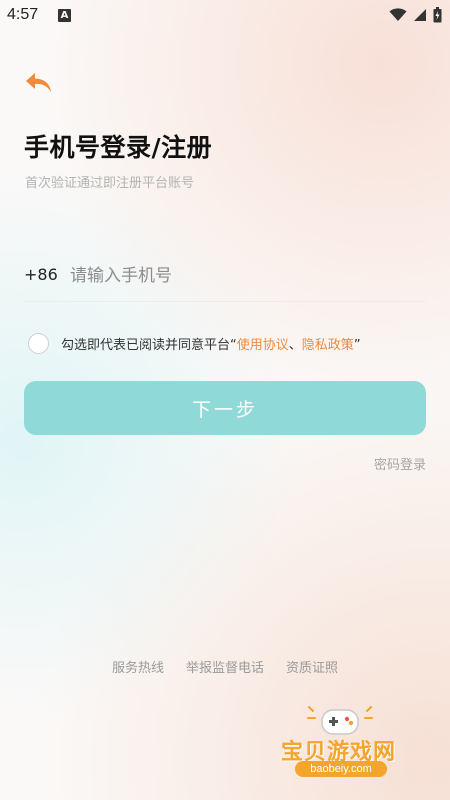 The height and width of the screenshot is (800, 450). I want to click on phone-field-row: +86, so click(225, 279).